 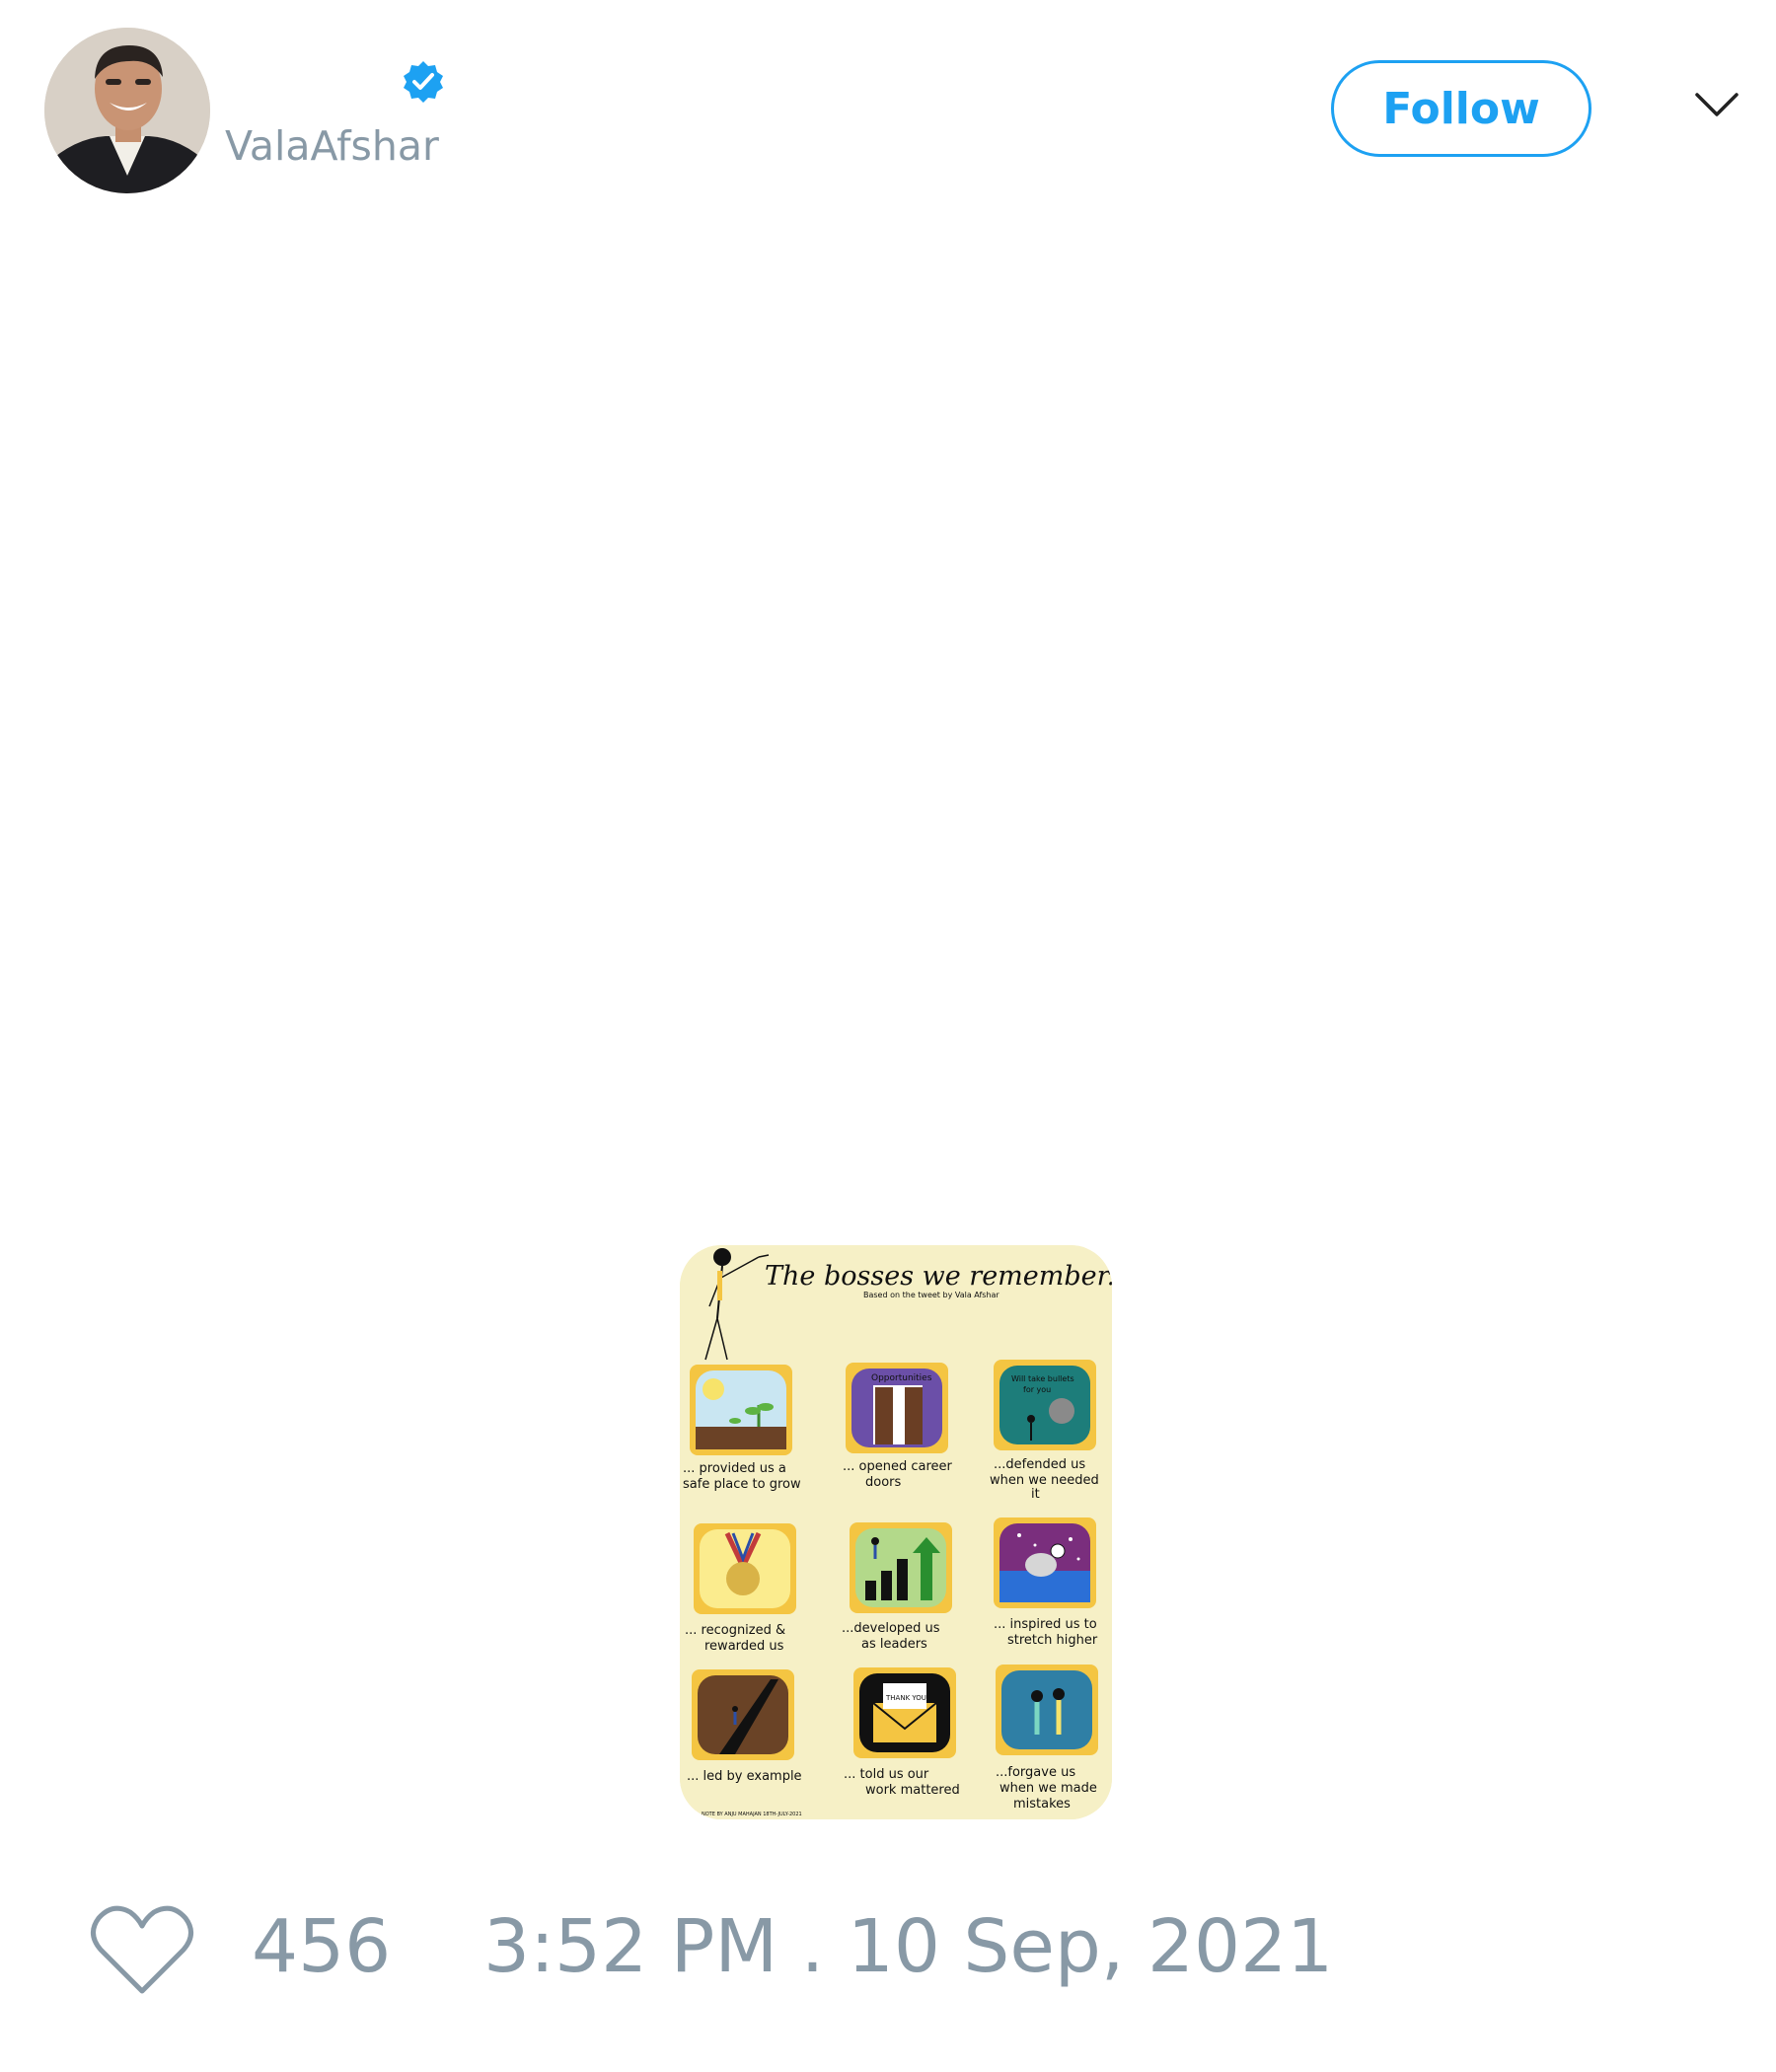 What do you see at coordinates (743, 1714) in the screenshot?
I see `panel-led-example` at bounding box center [743, 1714].